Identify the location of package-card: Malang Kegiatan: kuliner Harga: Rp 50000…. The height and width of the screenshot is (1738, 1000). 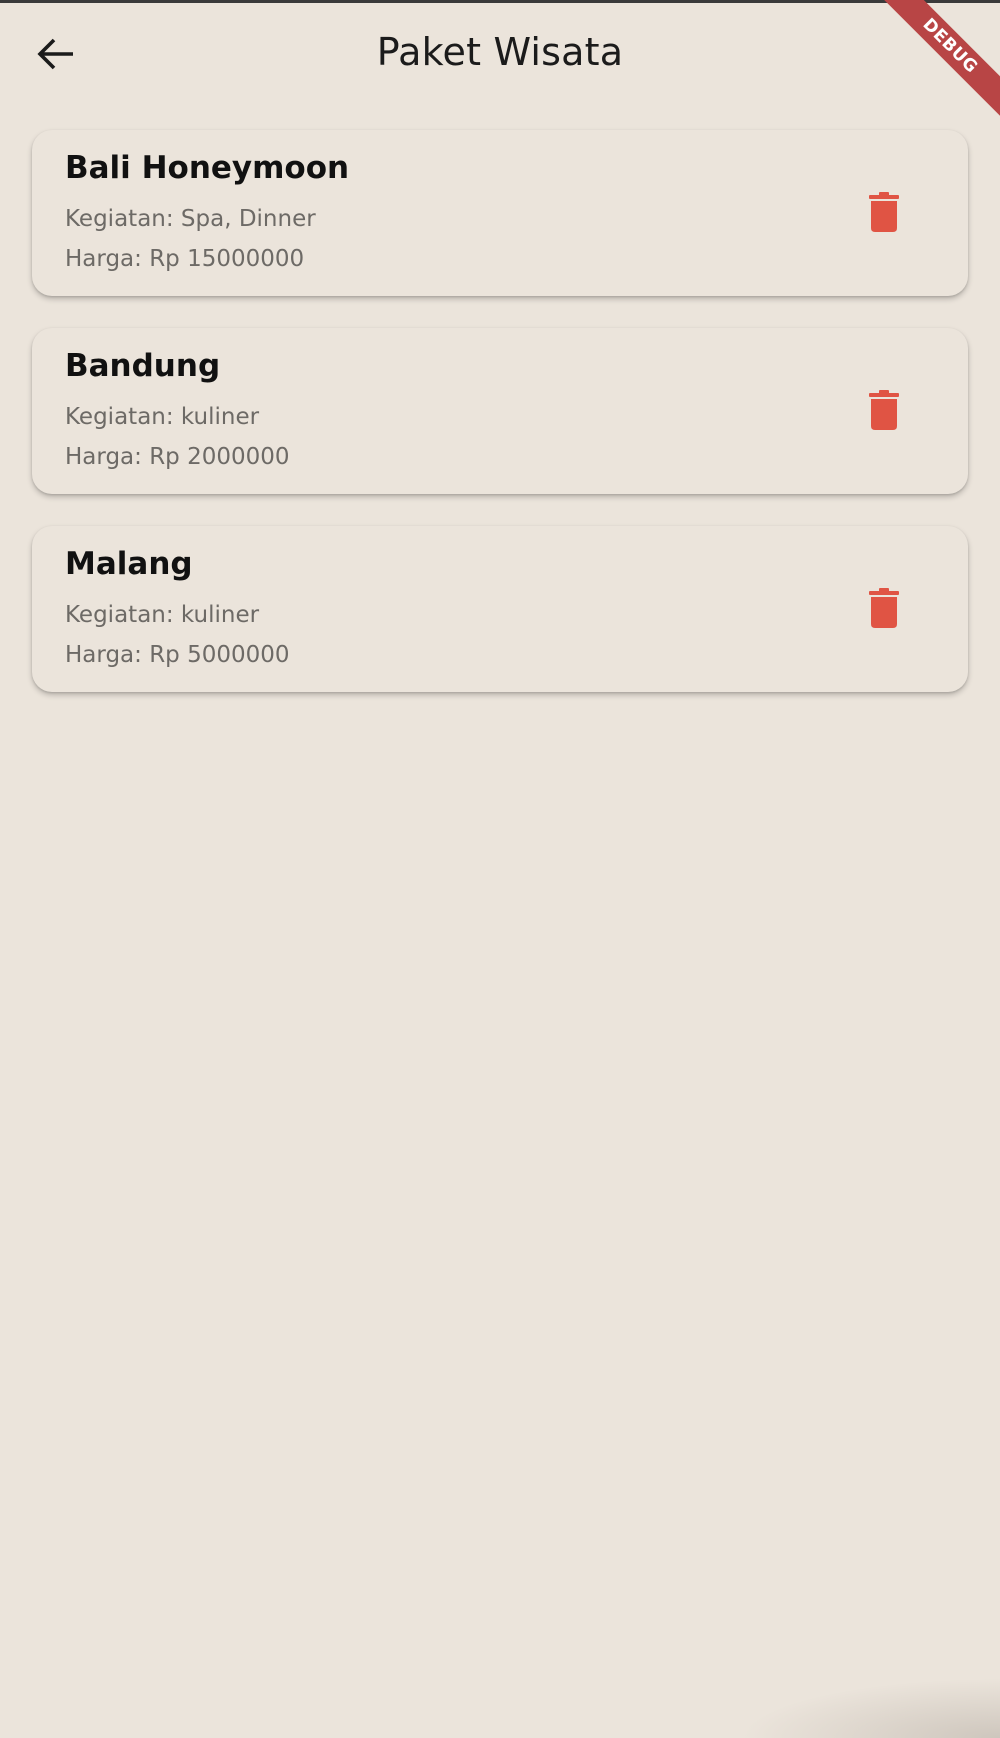
(500, 609).